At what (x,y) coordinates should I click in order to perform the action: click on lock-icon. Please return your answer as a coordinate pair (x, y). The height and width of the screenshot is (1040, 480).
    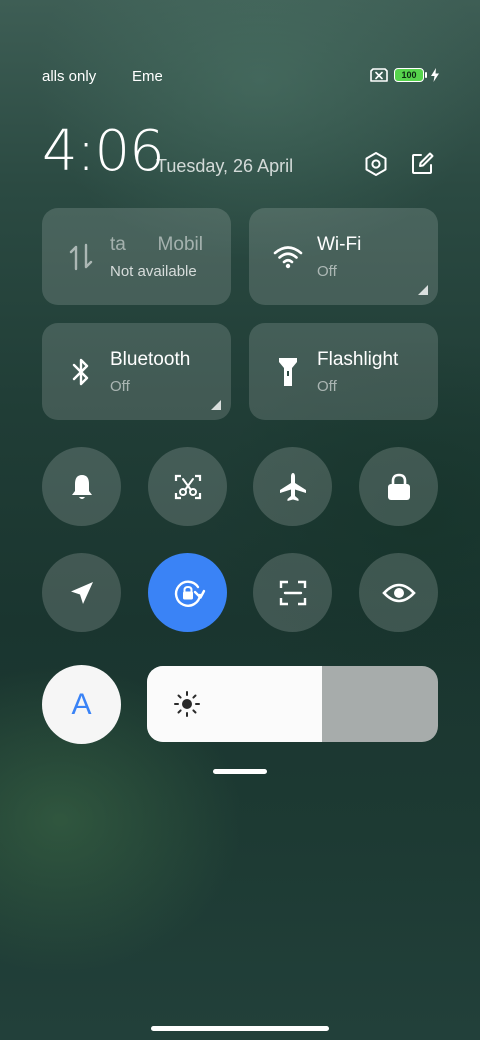
    Looking at the image, I should click on (398, 486).